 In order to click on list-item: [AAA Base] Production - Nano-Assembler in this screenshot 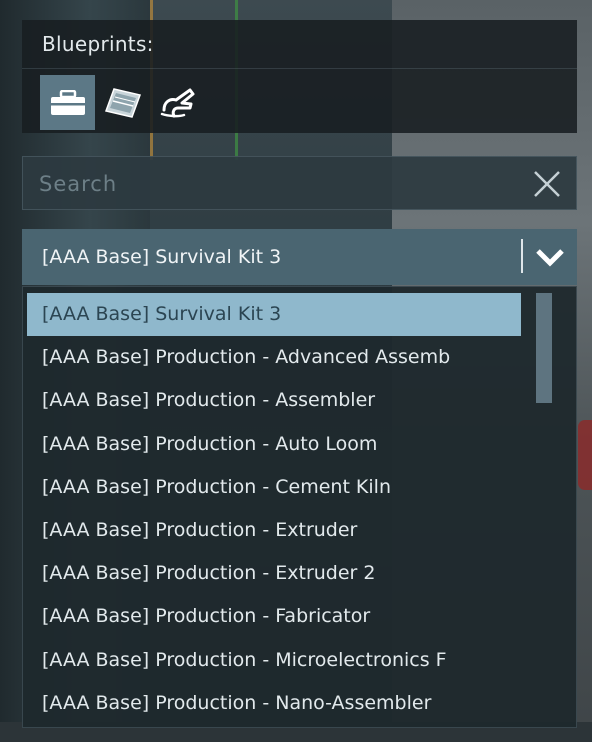, I will do `click(274, 703)`.